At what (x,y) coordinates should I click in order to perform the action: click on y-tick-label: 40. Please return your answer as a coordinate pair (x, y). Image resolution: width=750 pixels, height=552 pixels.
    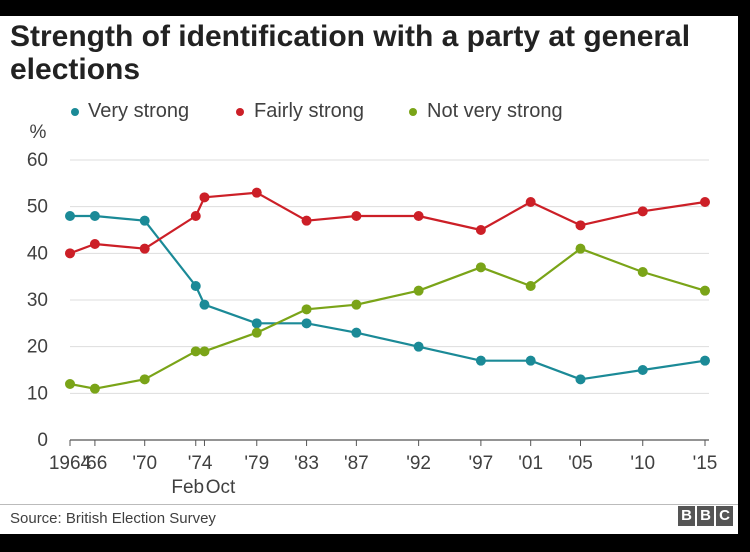
    Looking at the image, I should click on (37, 253).